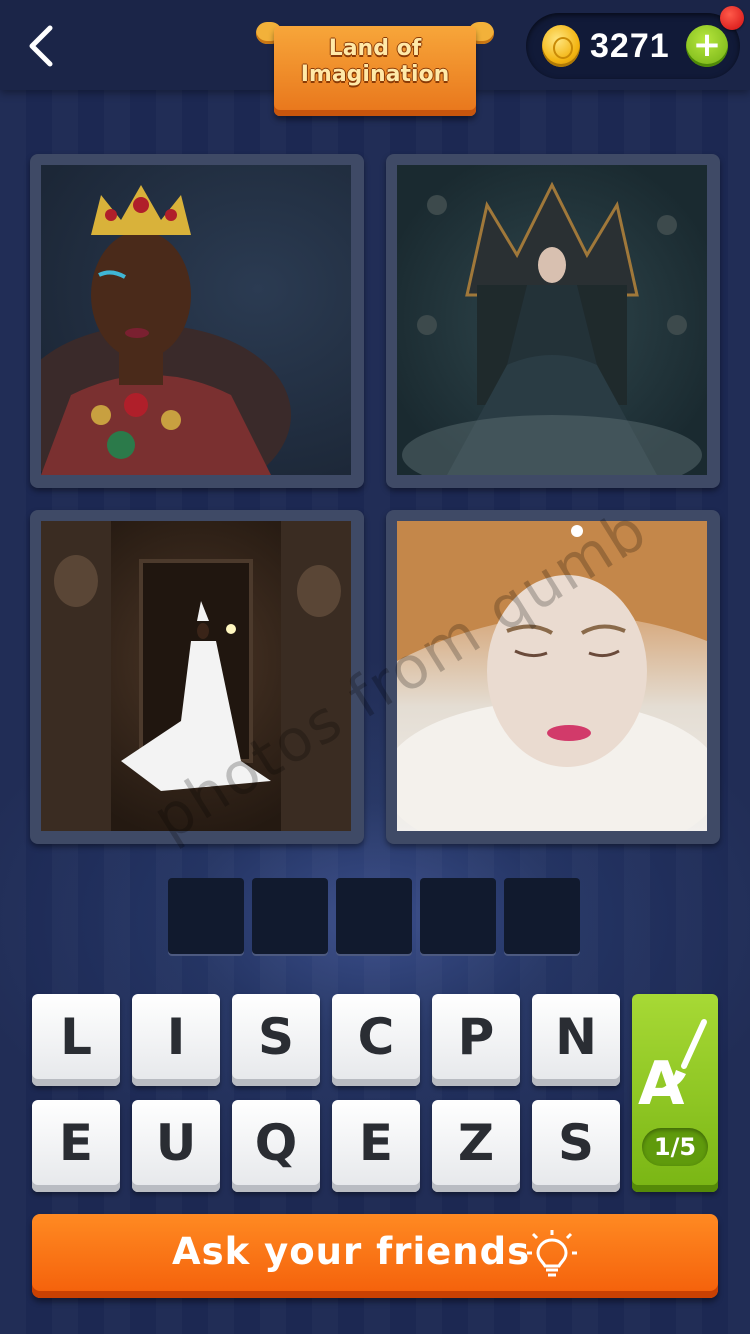  I want to click on back-button, so click(41, 46).